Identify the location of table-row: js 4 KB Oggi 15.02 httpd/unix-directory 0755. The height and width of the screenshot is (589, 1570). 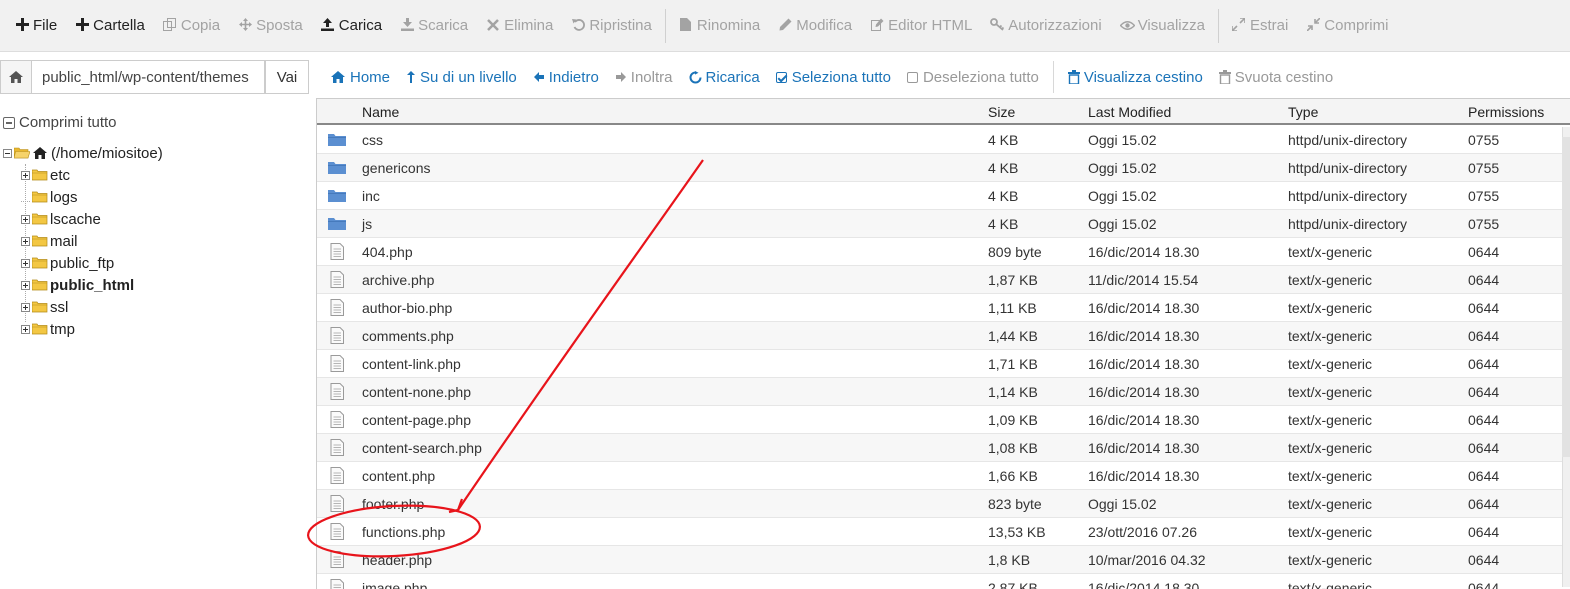
(943, 224).